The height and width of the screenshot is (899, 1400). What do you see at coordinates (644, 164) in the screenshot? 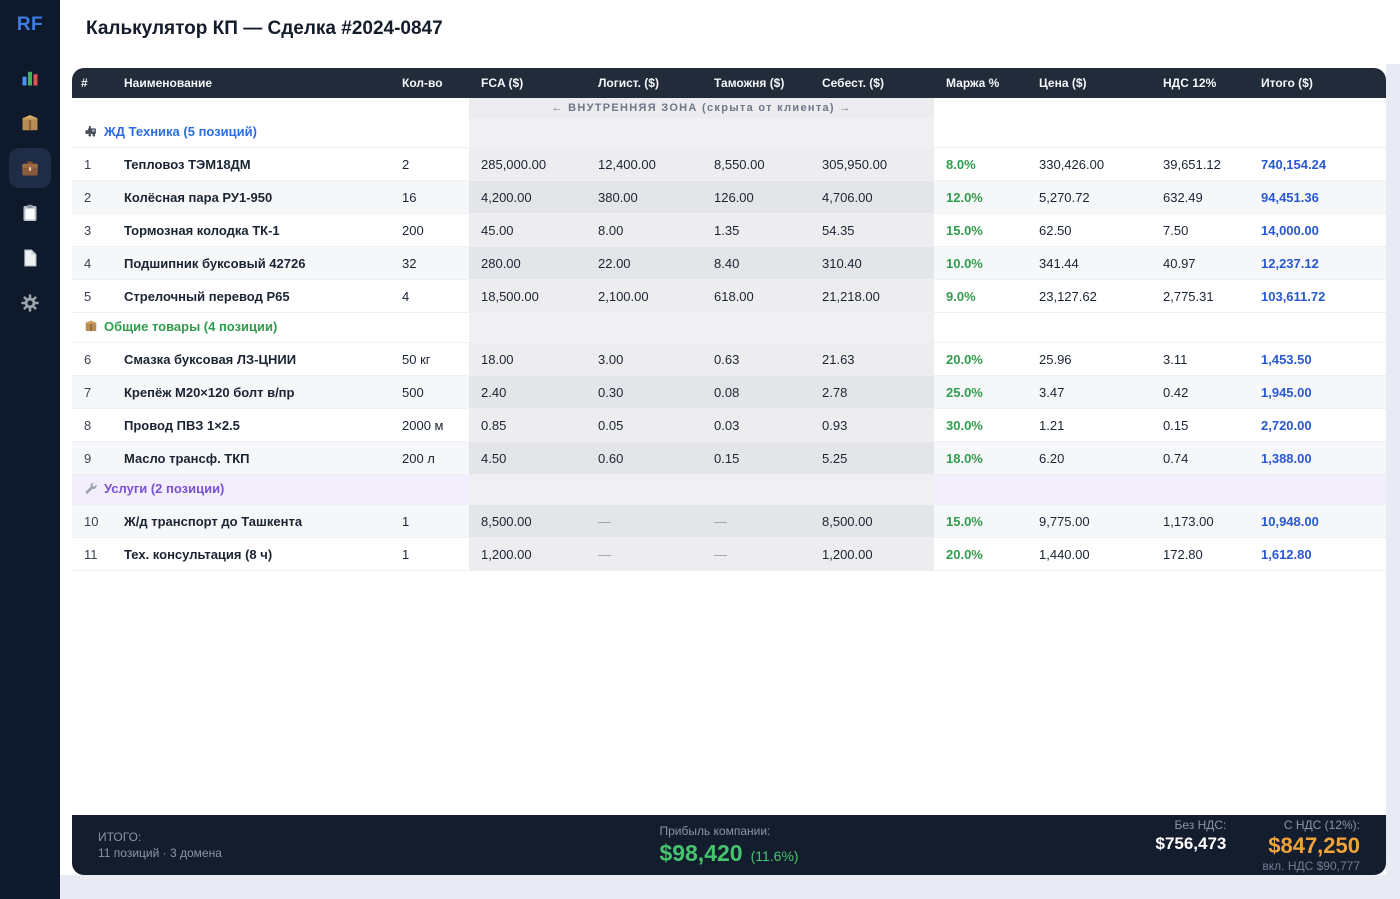
I see `cell-logistics: 12,400.00` at bounding box center [644, 164].